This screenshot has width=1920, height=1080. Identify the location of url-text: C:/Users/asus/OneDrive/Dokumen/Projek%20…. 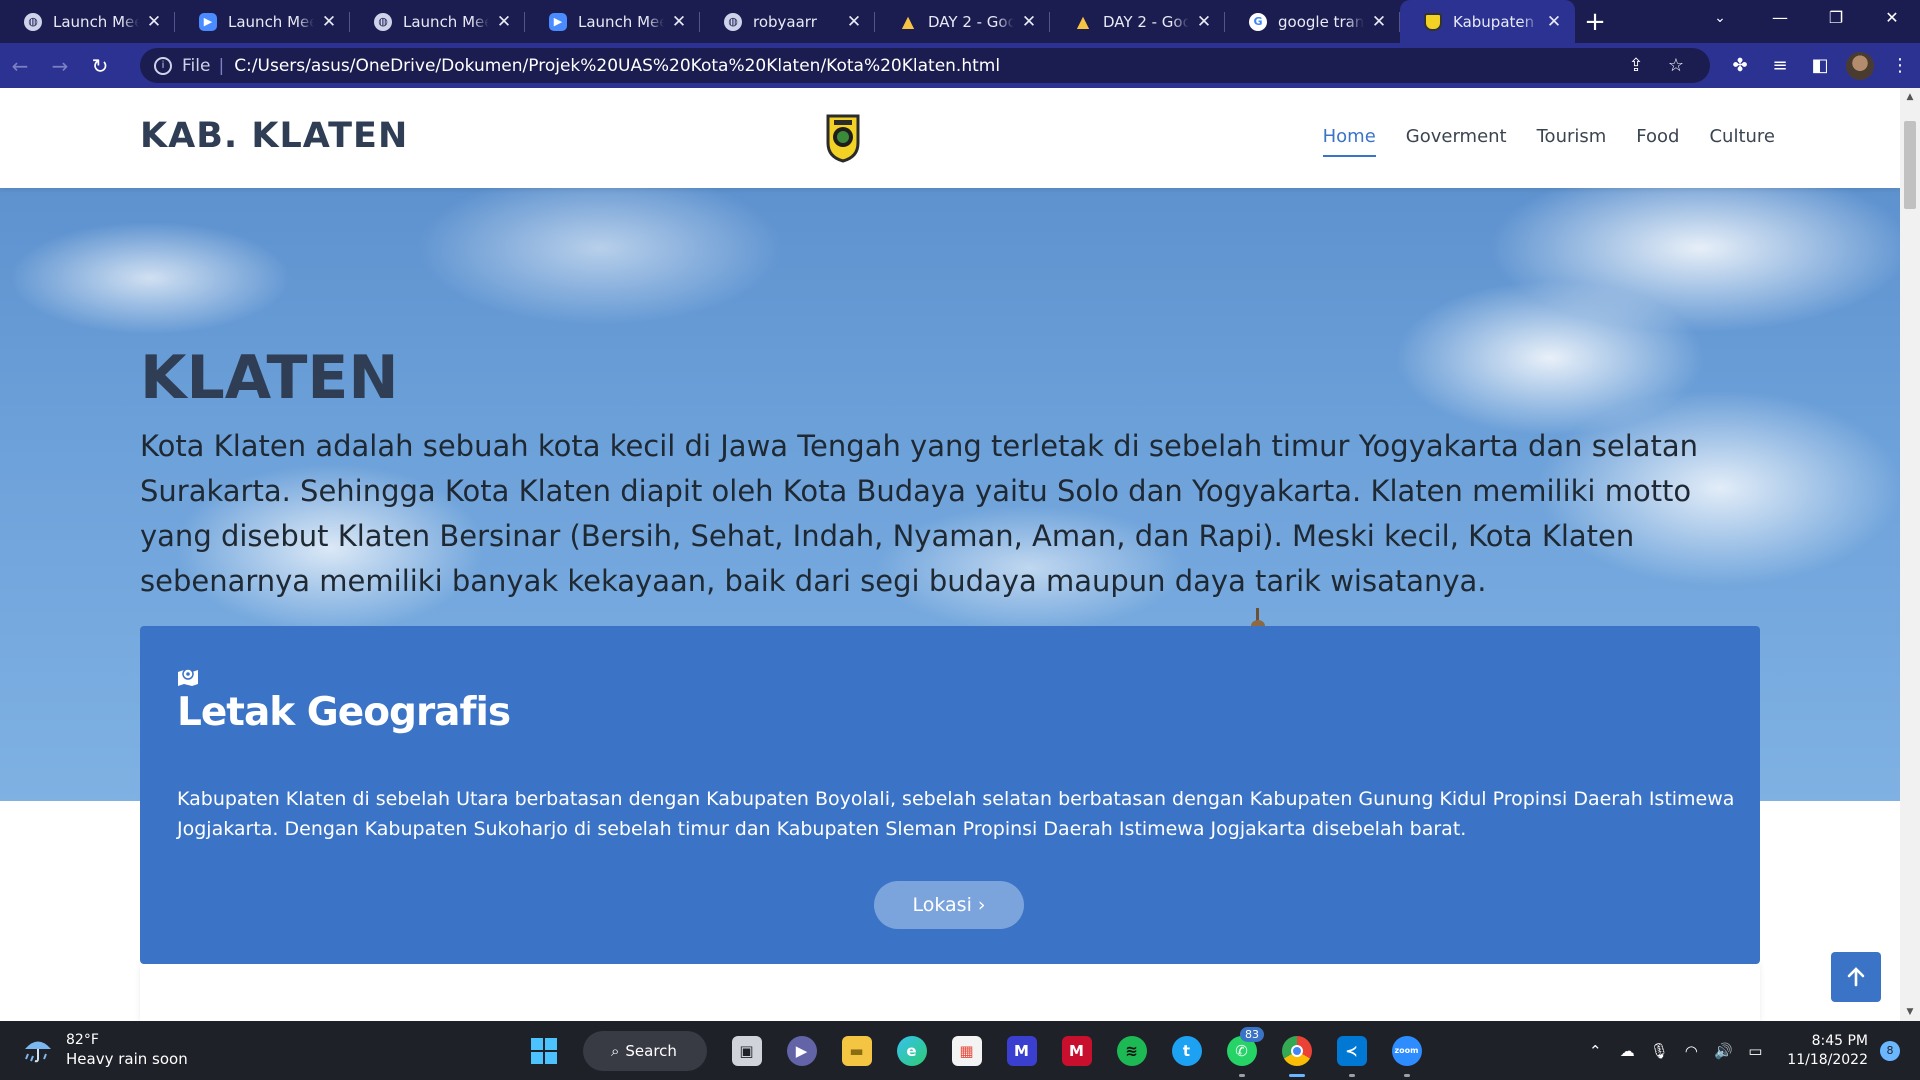
(925, 66).